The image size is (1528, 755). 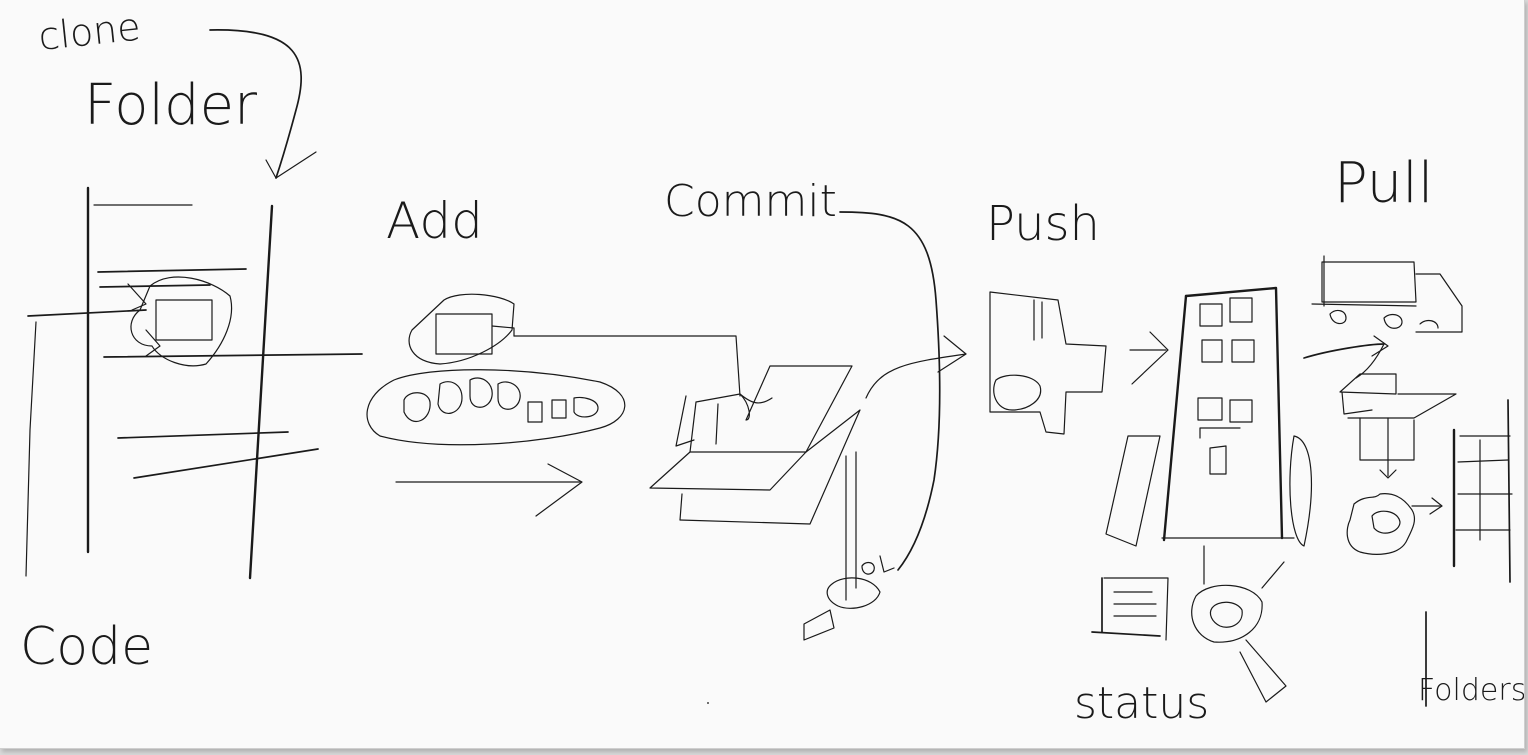 I want to click on commit-down-arrow, so click(x=872, y=426).